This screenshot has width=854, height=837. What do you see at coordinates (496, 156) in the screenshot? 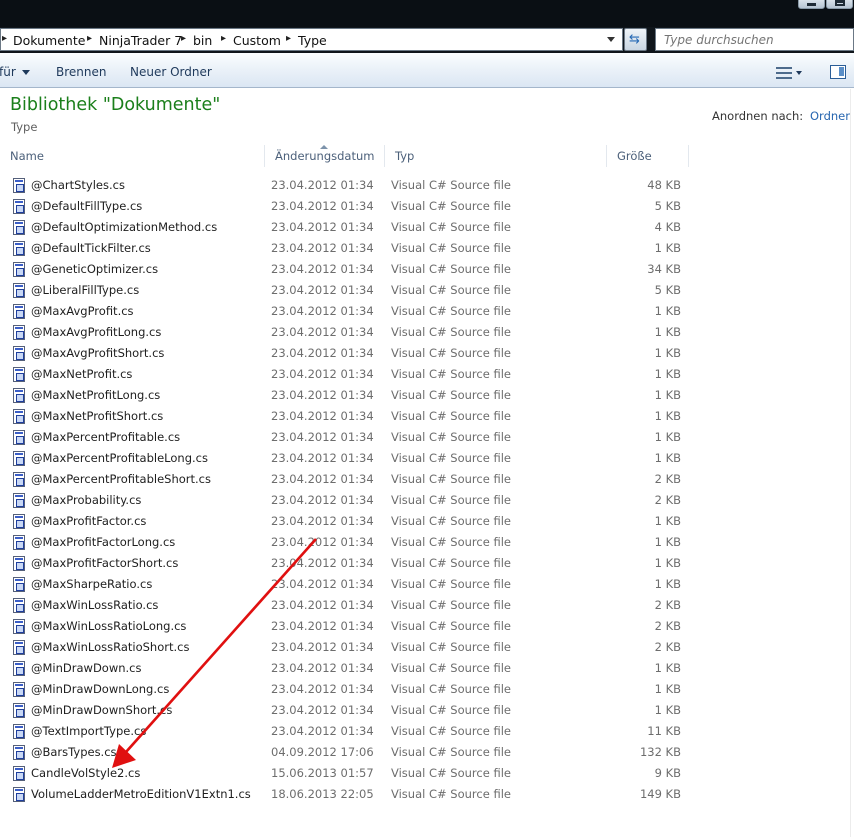
I see `column-header-type: Typ` at bounding box center [496, 156].